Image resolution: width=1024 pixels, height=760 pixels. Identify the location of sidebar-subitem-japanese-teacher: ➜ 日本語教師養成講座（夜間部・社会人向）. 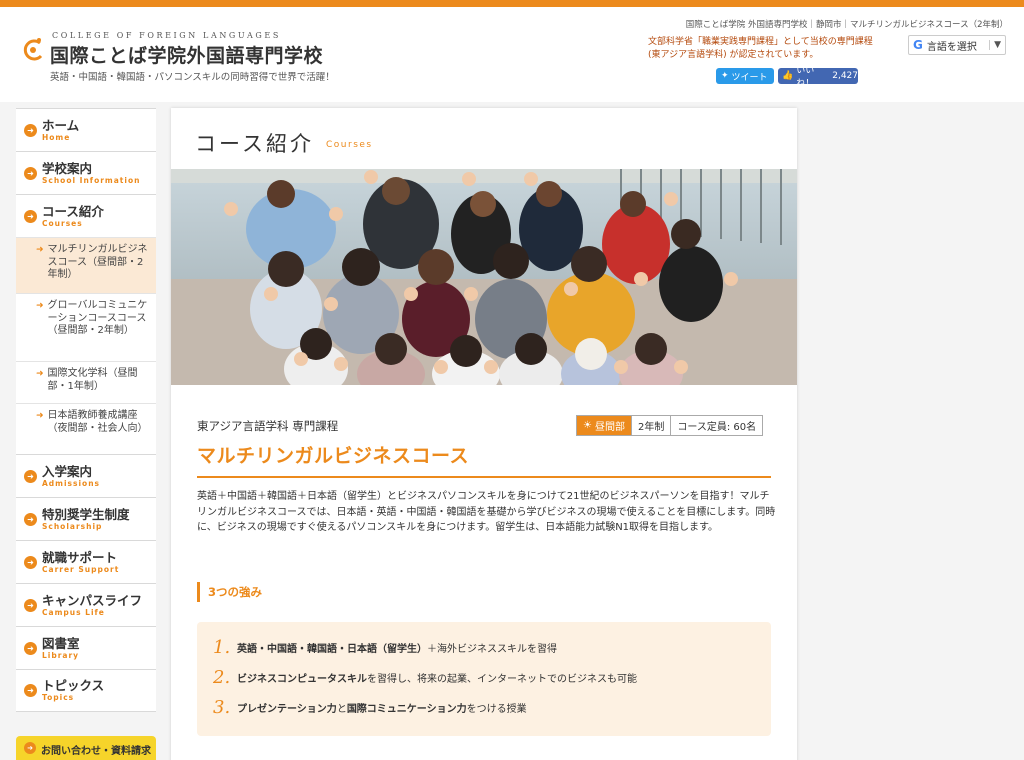
(86, 428).